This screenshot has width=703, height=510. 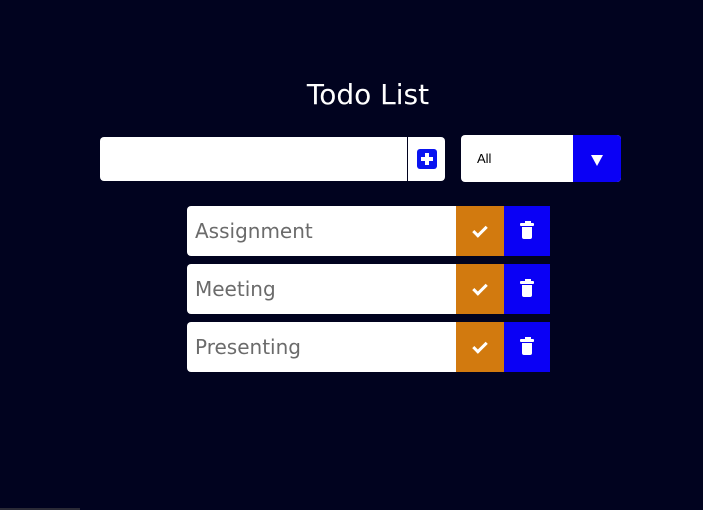 What do you see at coordinates (368, 289) in the screenshot?
I see `todo-item: Meeting` at bounding box center [368, 289].